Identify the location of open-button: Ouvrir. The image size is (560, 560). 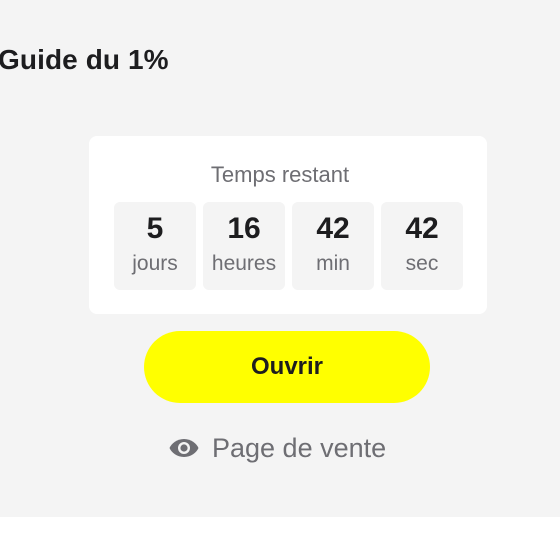
(287, 367).